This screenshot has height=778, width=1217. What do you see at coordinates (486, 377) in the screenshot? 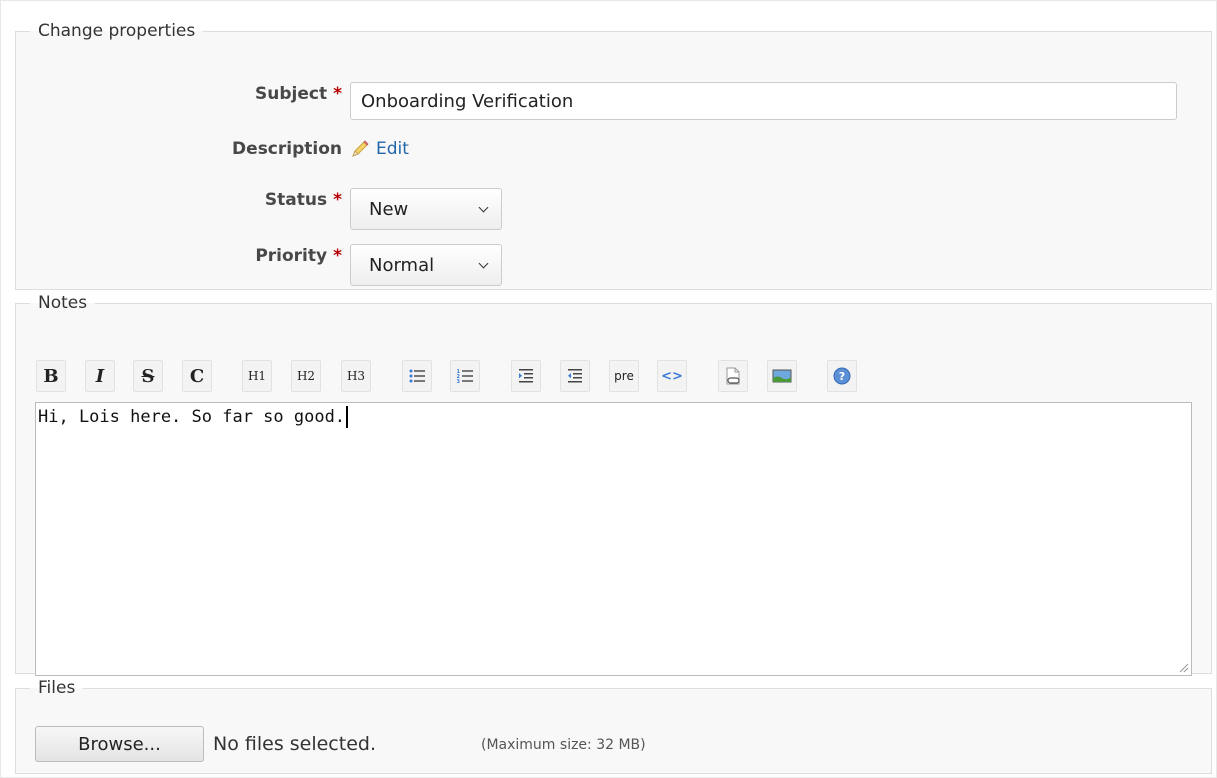
I see `wiki-toolbar: B I S C H1 H2 H3 1 2 3 pre <> ?` at bounding box center [486, 377].